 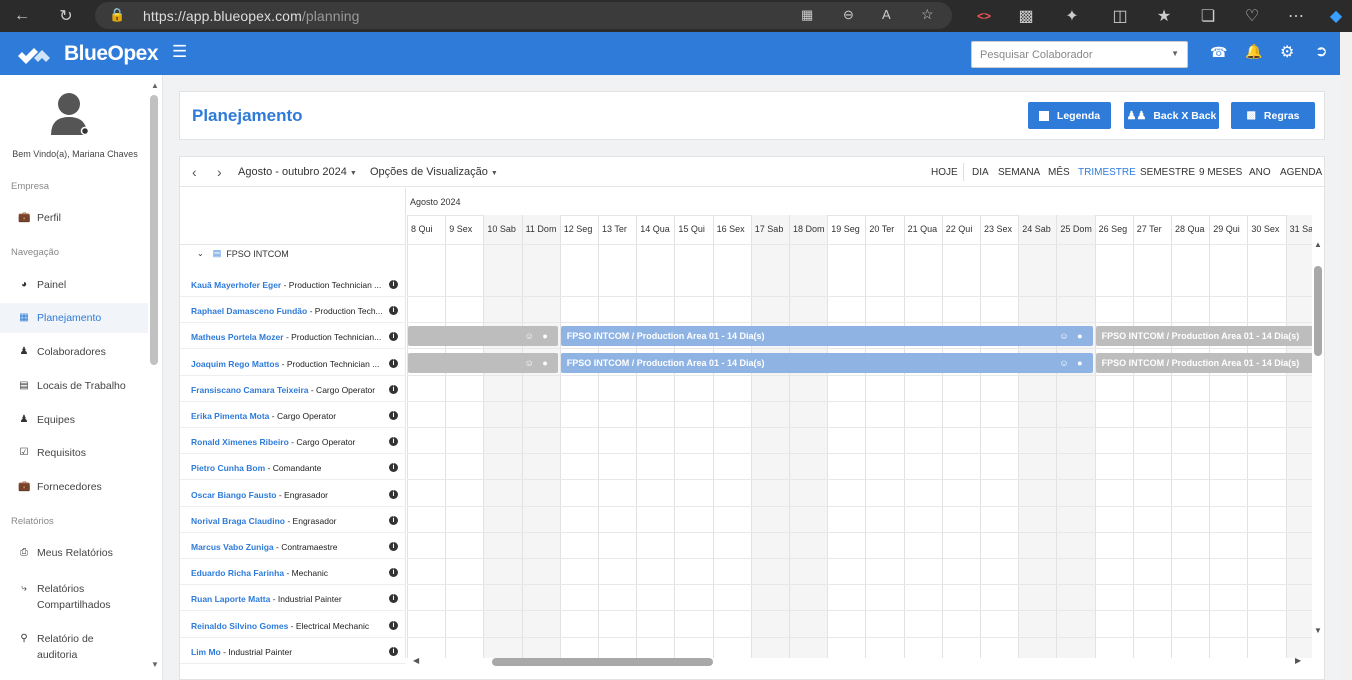 I want to click on collections-icon: ❏, so click(x=1208, y=16).